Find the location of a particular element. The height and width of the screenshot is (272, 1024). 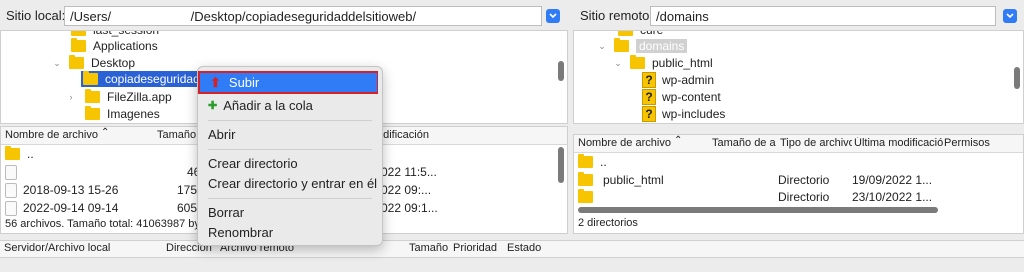

column-header-type: Tipo de archivo is located at coordinates (816, 143).